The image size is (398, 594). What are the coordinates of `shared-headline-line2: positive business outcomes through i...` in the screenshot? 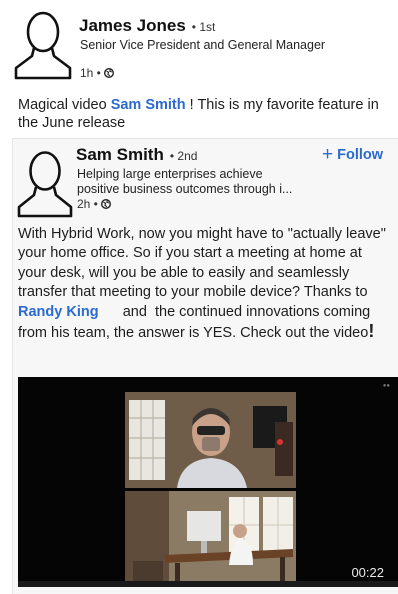 It's located at (185, 189).